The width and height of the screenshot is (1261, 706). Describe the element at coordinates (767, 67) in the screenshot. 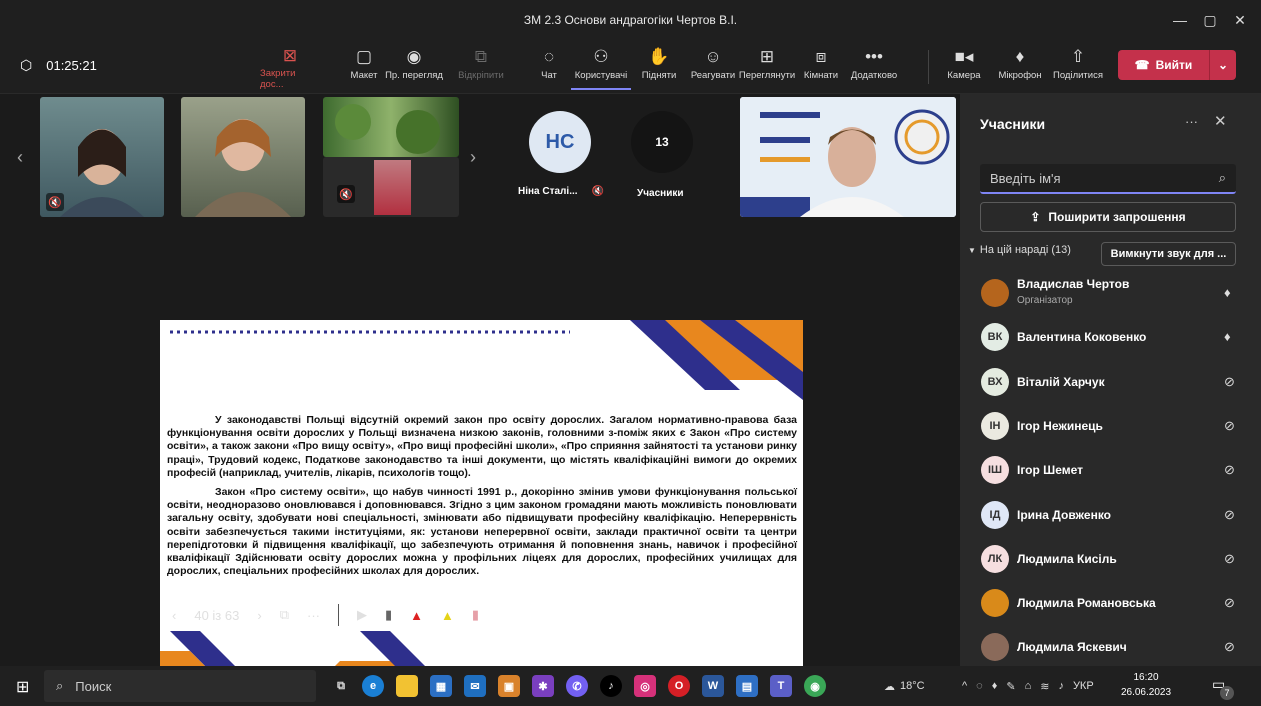

I see `view-button: ⊞ Переглянути` at that location.